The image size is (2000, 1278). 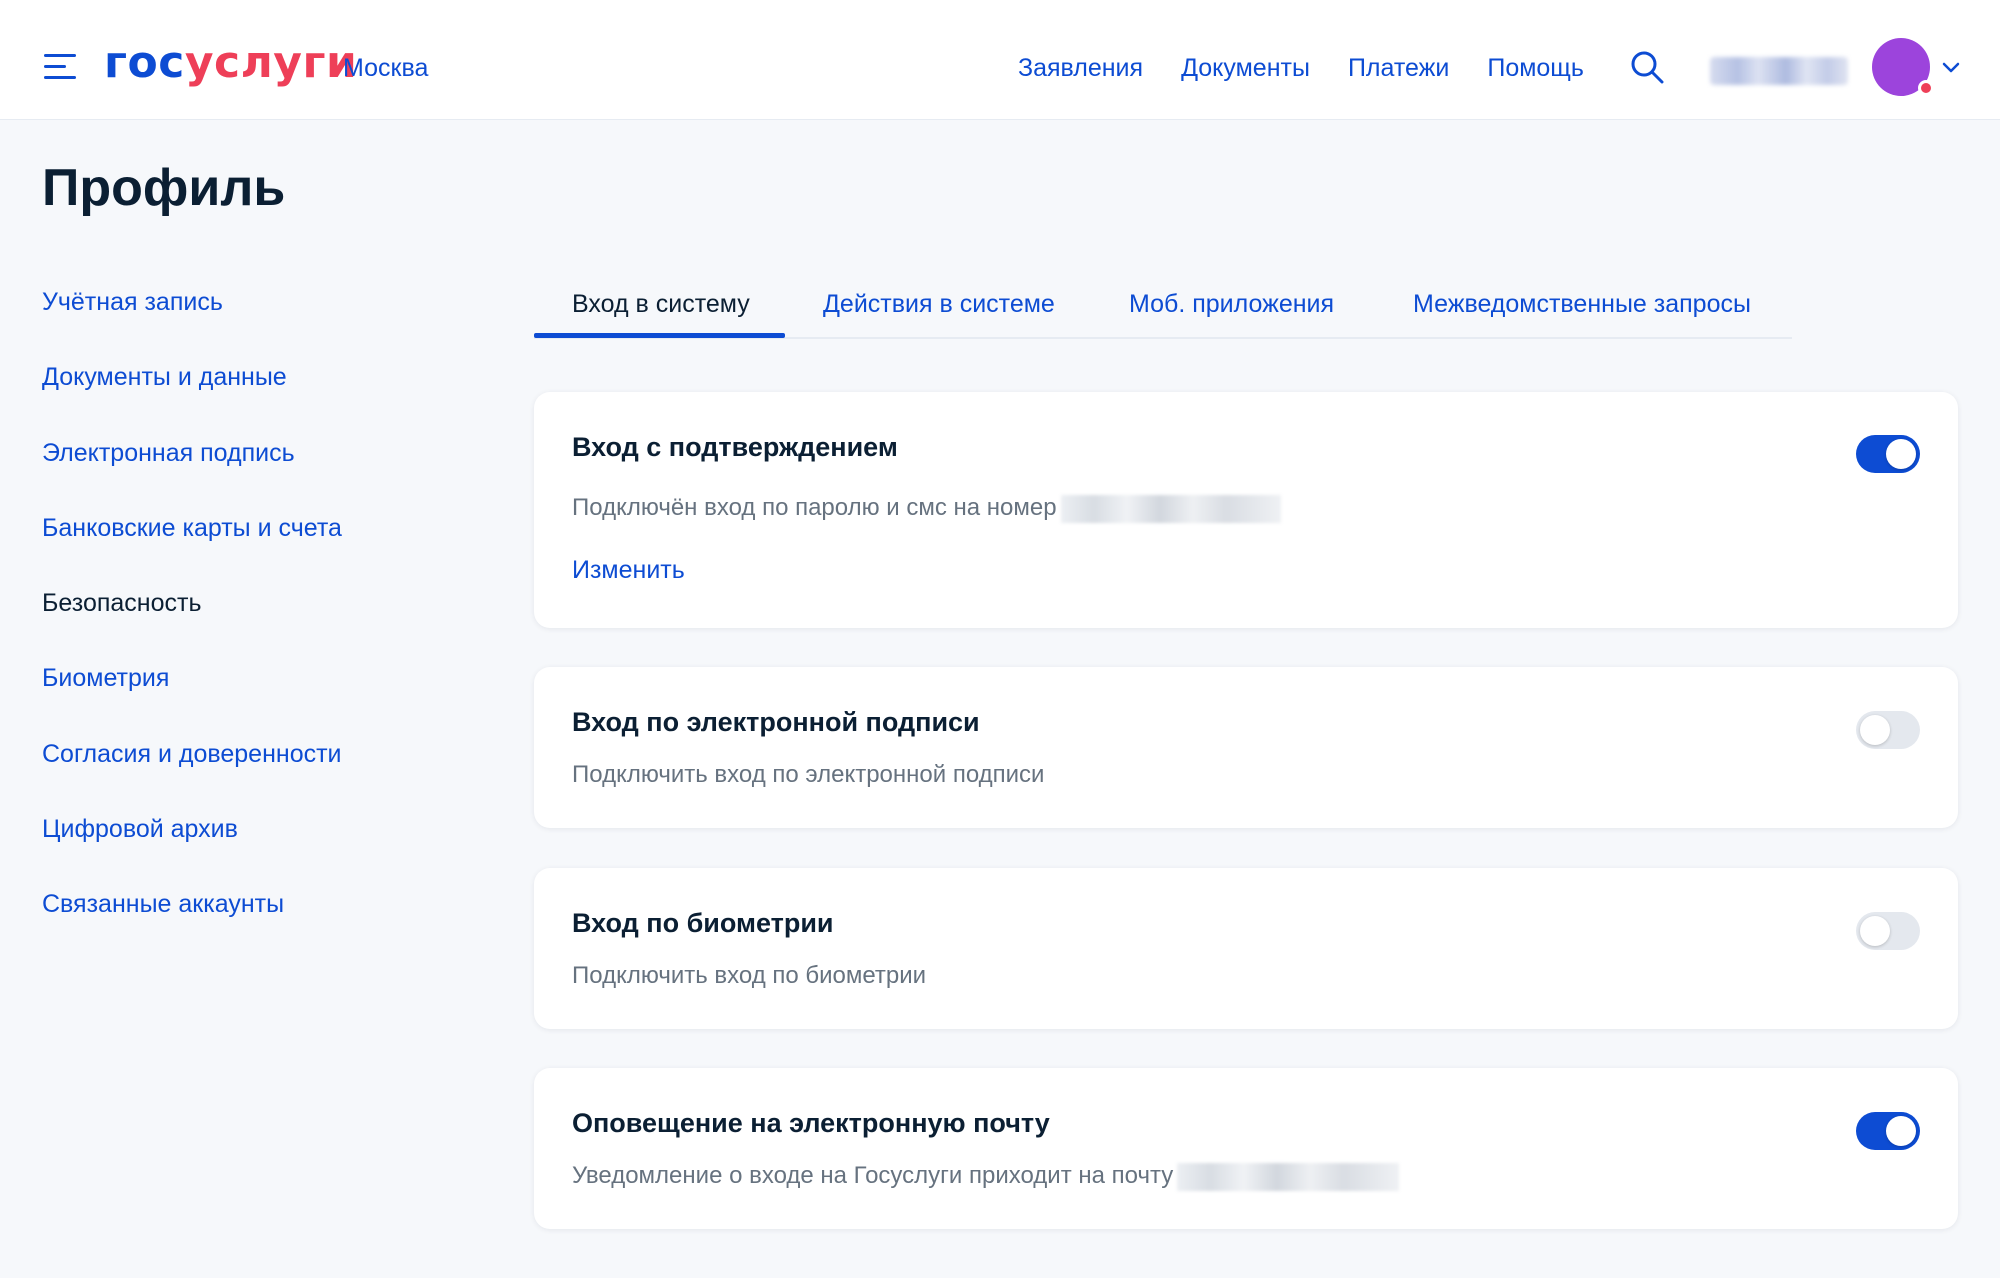 I want to click on toggle-biometrics-login, so click(x=1888, y=931).